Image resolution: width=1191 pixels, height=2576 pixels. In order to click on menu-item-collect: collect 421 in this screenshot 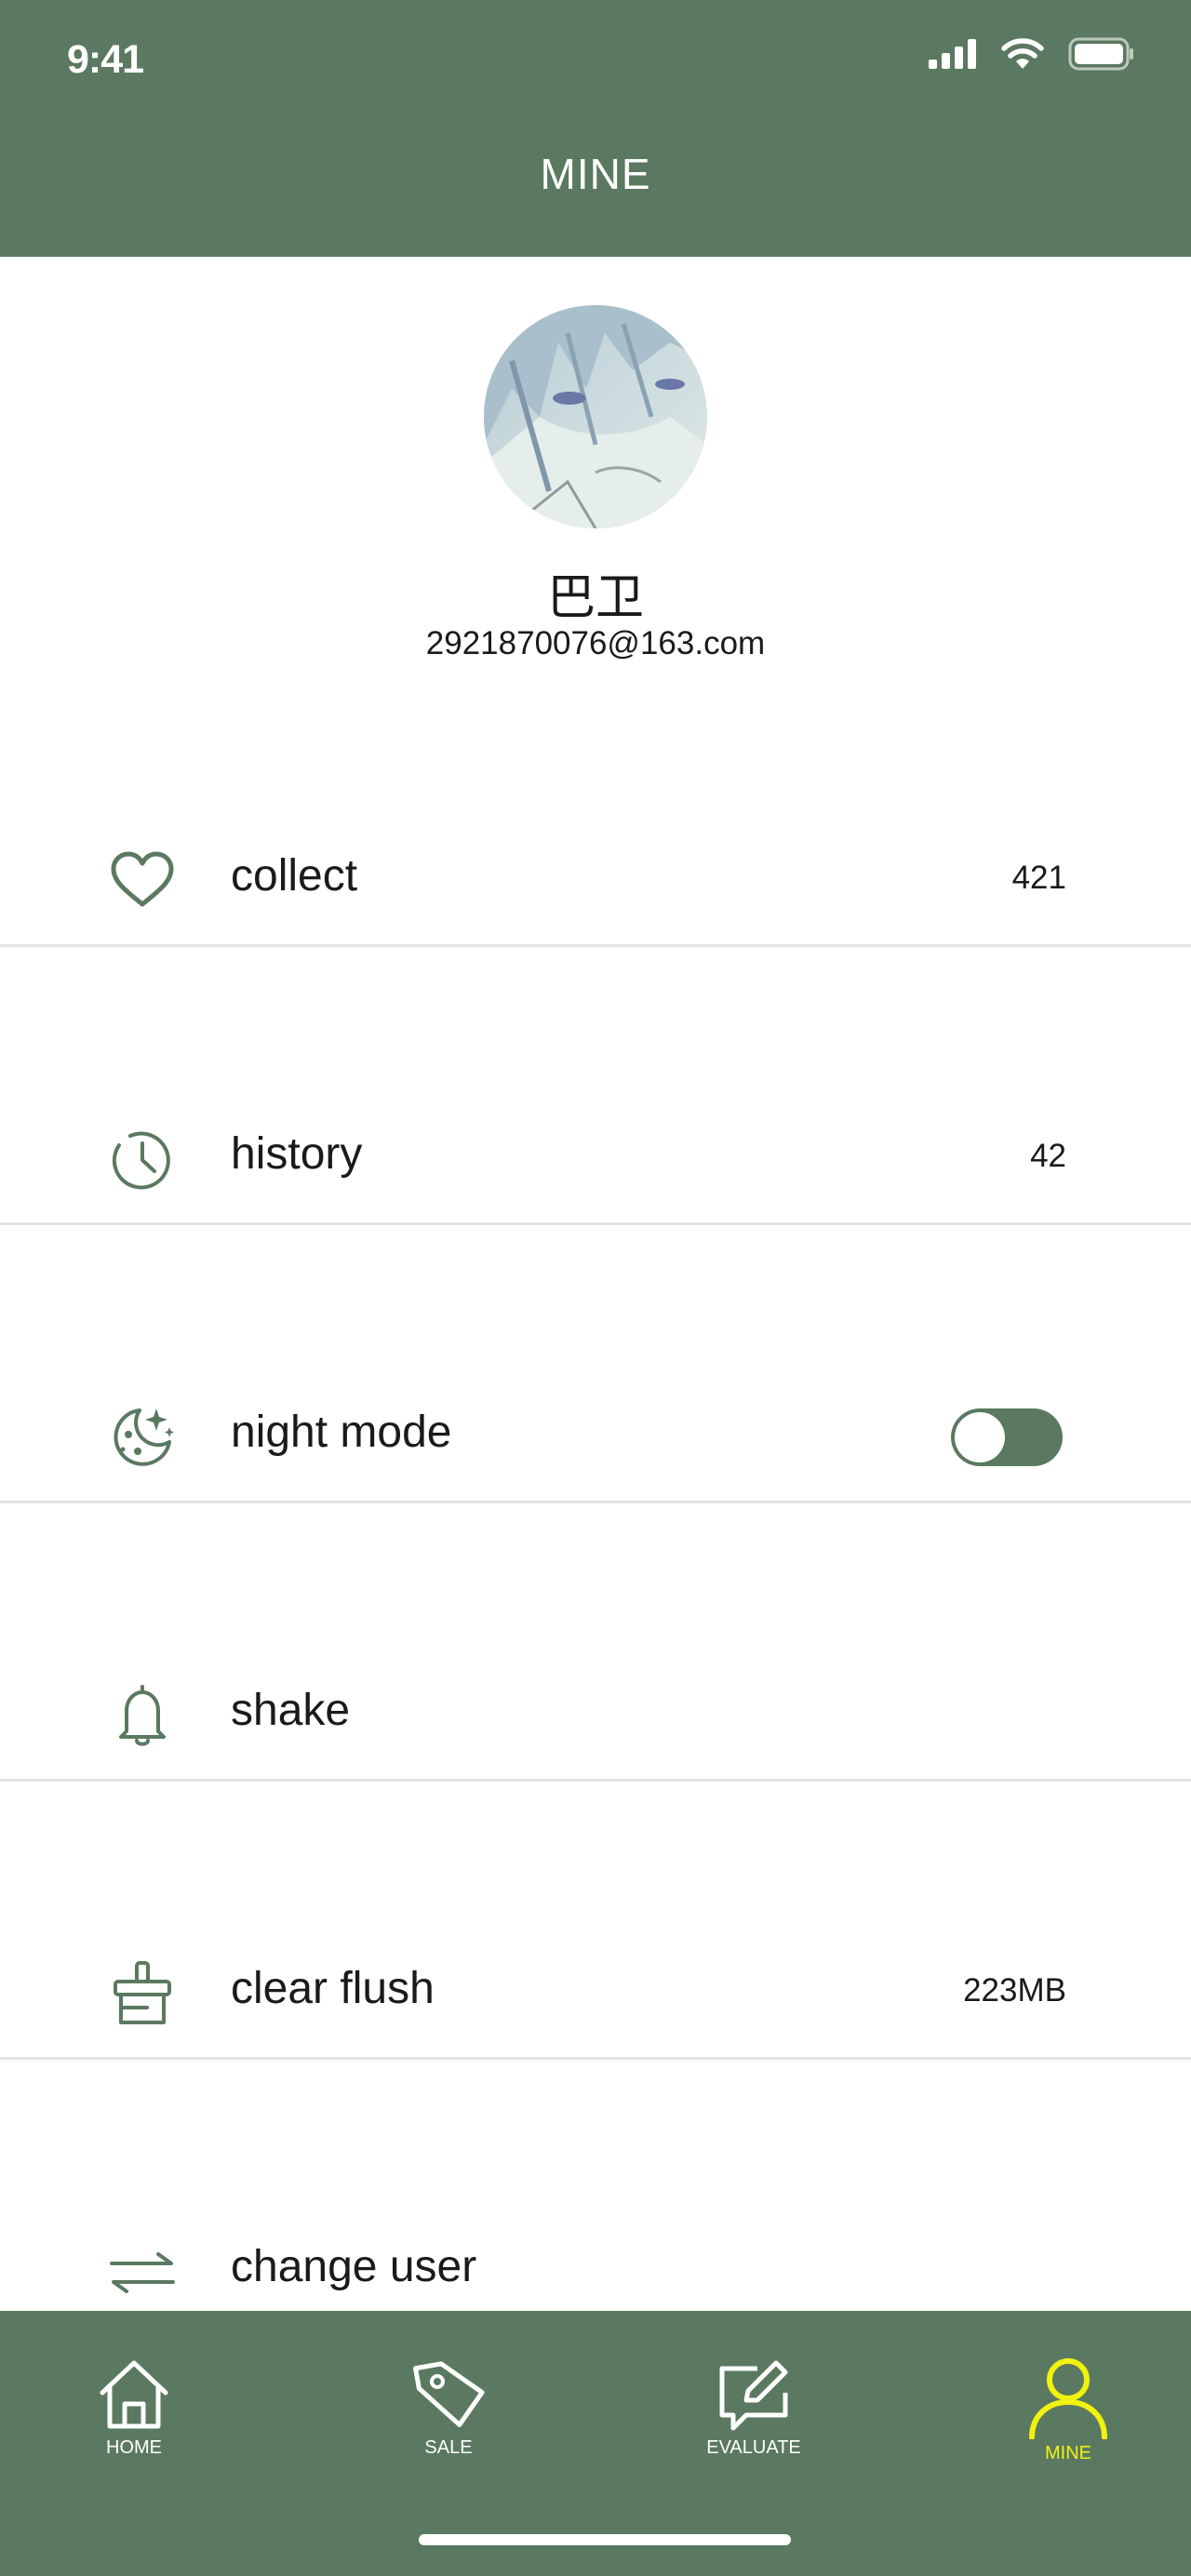, I will do `click(595, 874)`.